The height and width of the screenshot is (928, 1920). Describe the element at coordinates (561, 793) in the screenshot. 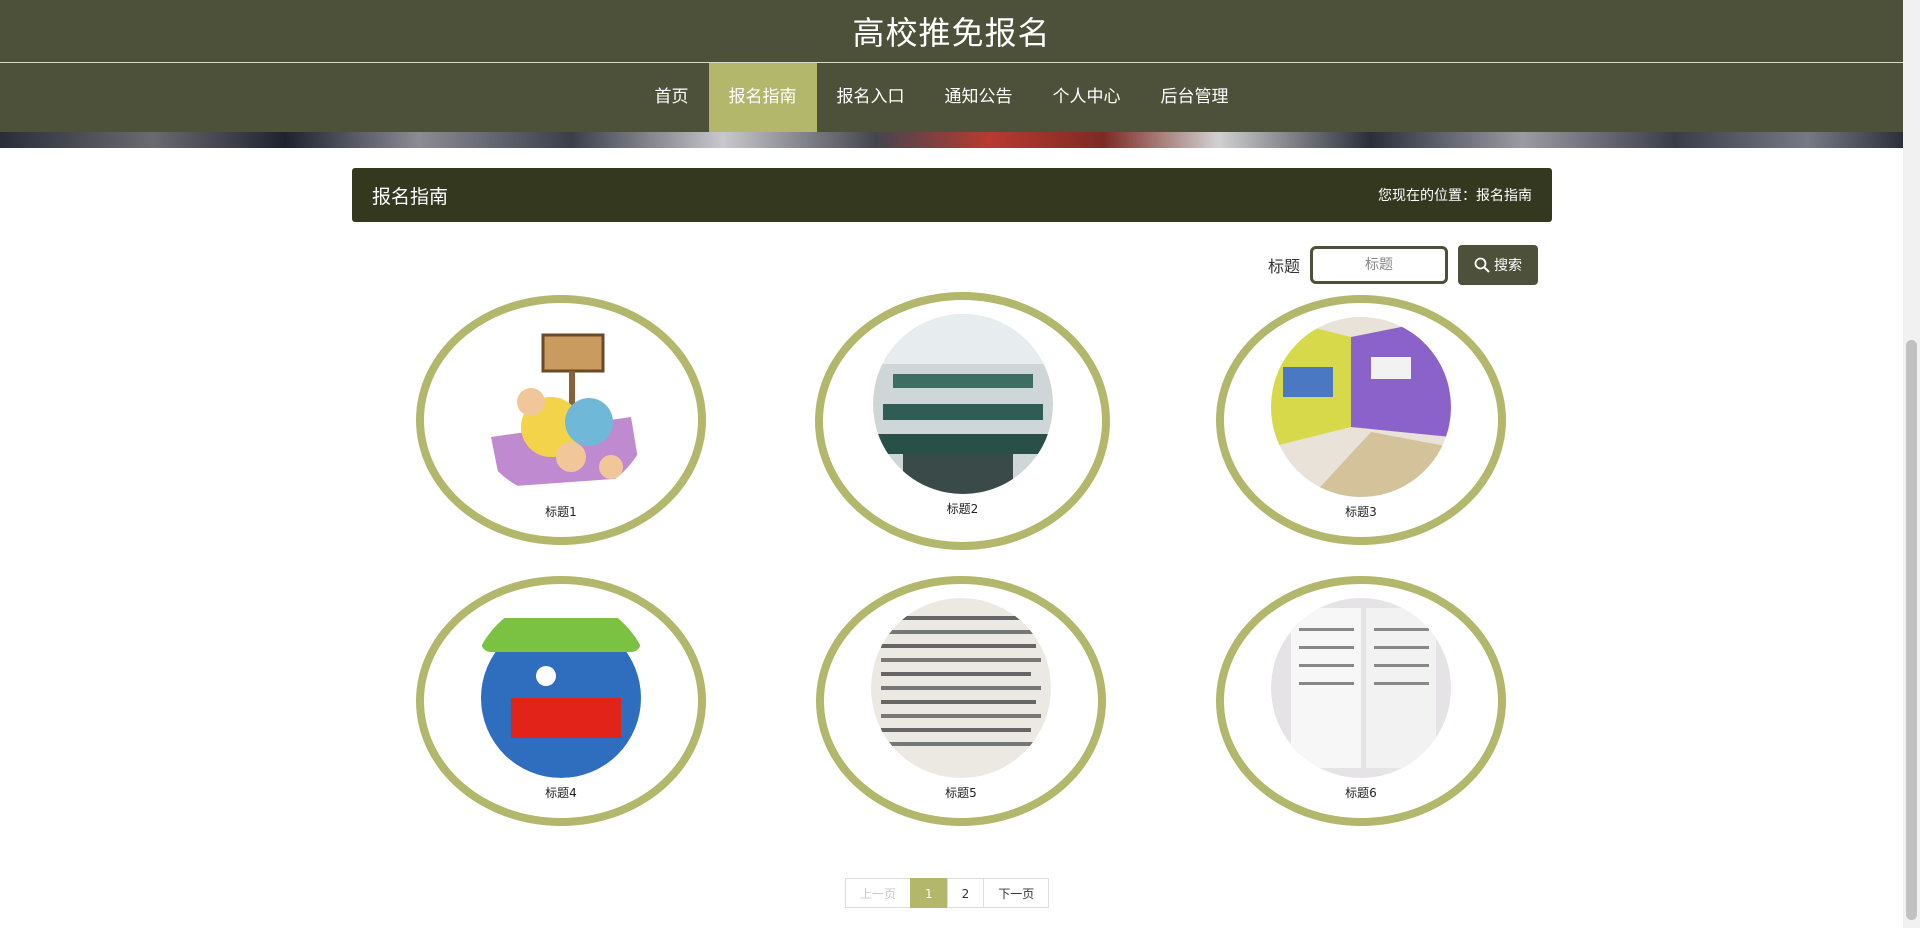

I see `card-title: 标题4` at that location.